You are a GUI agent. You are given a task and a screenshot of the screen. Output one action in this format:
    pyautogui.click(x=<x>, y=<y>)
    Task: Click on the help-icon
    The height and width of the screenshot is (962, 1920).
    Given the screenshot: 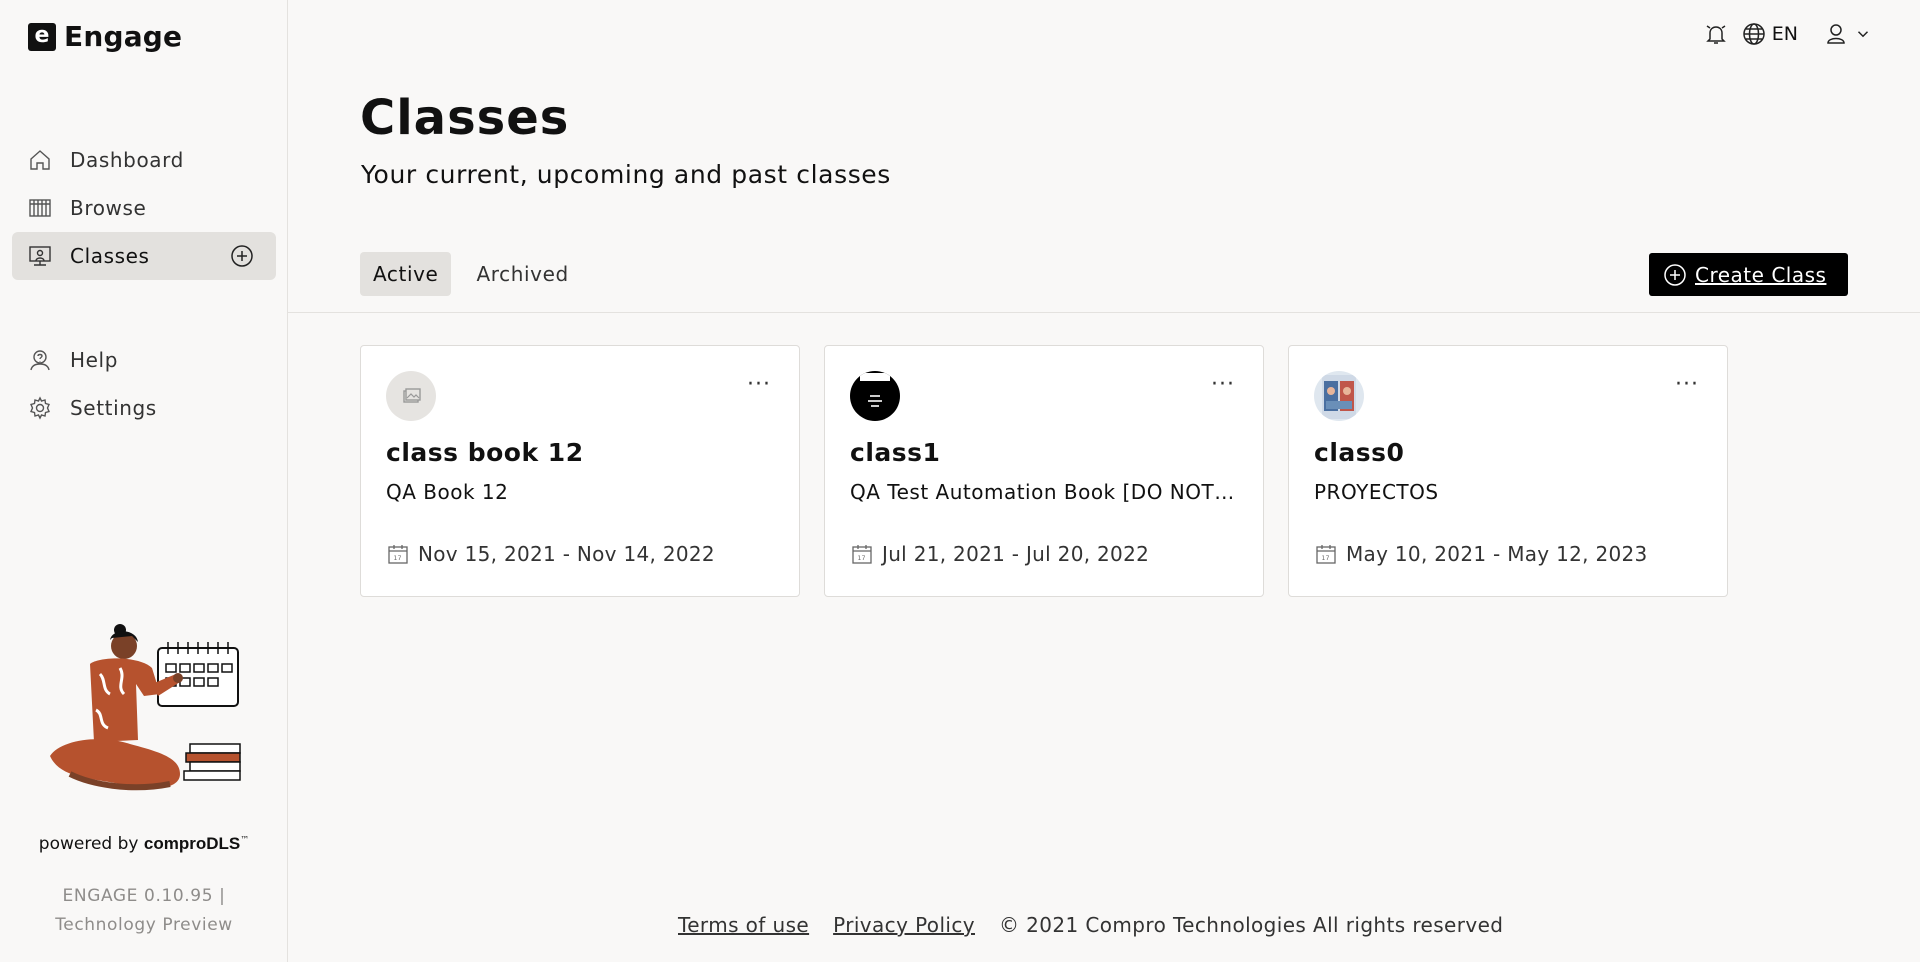 What is the action you would take?
    pyautogui.click(x=40, y=360)
    